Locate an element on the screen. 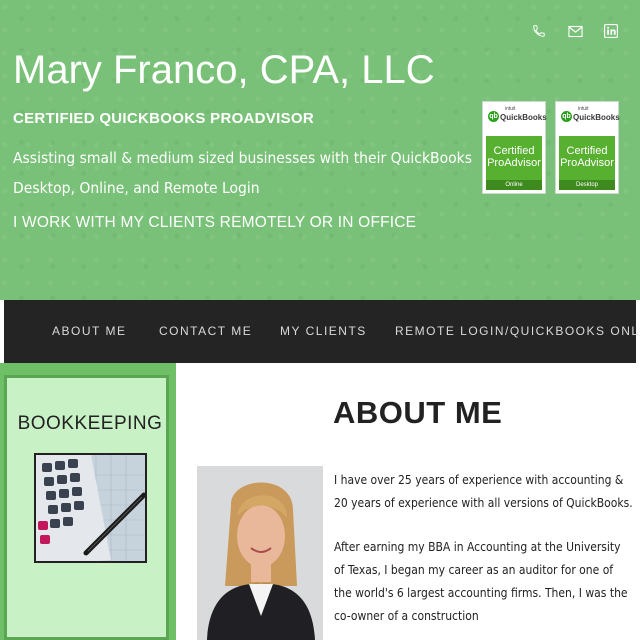 The image size is (640, 640). calculator-image is located at coordinates (90, 508).